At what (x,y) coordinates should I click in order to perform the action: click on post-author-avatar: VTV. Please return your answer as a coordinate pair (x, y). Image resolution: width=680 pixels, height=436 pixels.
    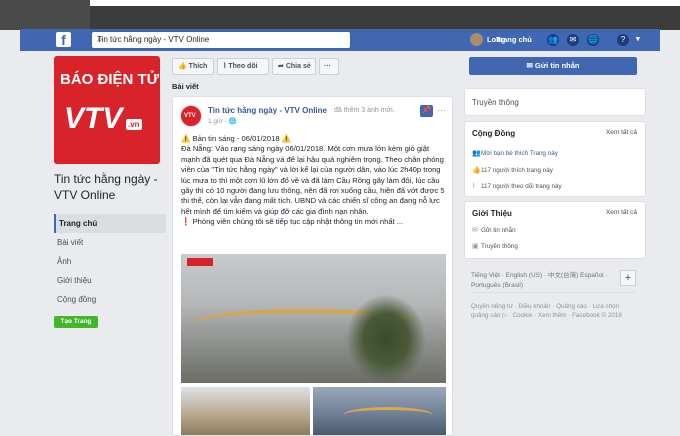
    Looking at the image, I should click on (191, 116).